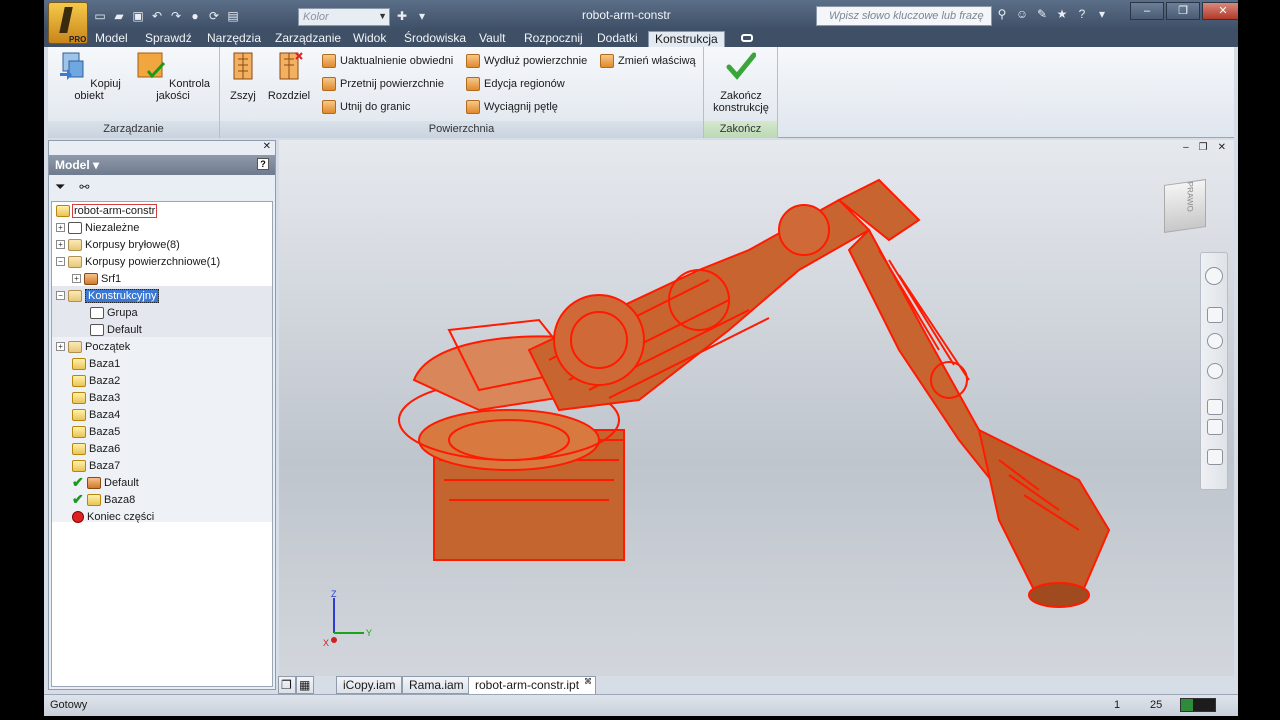  Describe the element at coordinates (492, 38) in the screenshot. I see `tab-vault: Vault` at that location.